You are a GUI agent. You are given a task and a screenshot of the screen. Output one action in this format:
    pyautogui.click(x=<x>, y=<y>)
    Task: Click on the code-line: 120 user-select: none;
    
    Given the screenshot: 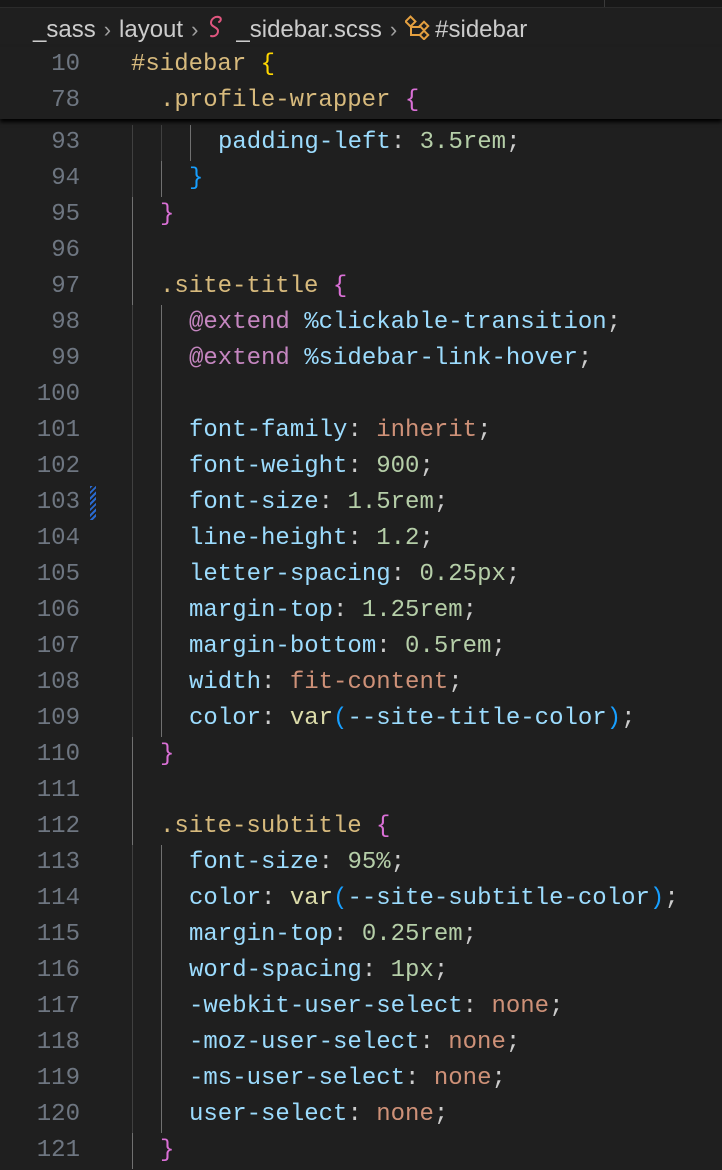 What is the action you would take?
    pyautogui.click(x=361, y=1115)
    